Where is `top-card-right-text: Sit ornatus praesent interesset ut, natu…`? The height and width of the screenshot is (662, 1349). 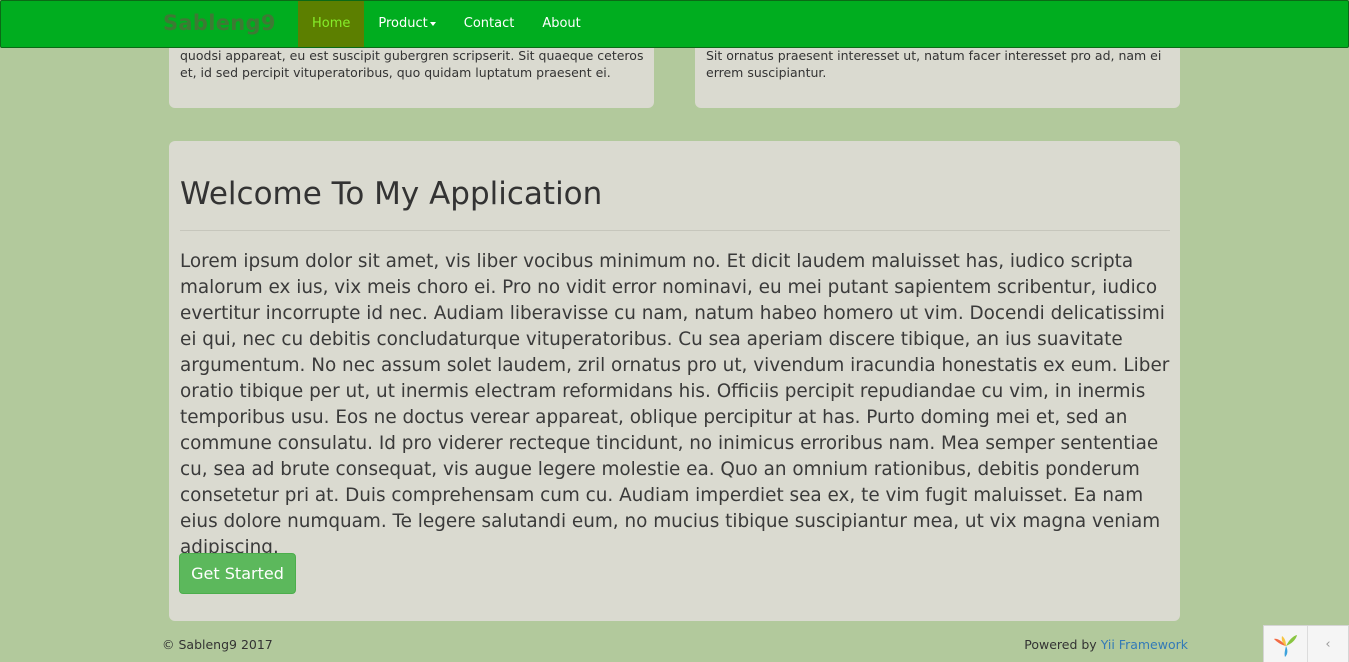
top-card-right-text: Sit ornatus praesent interesset ut, natu… is located at coordinates (934, 64).